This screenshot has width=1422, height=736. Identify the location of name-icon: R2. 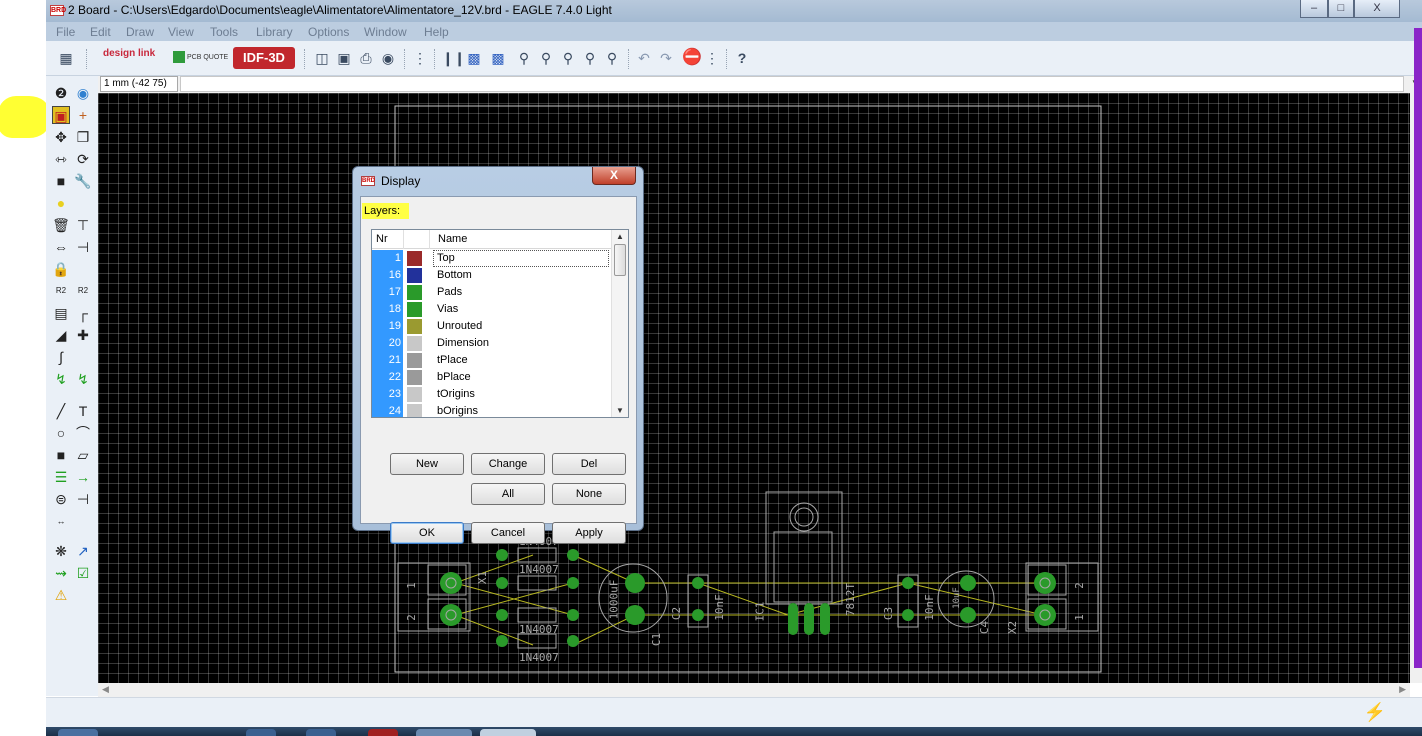
(61, 291).